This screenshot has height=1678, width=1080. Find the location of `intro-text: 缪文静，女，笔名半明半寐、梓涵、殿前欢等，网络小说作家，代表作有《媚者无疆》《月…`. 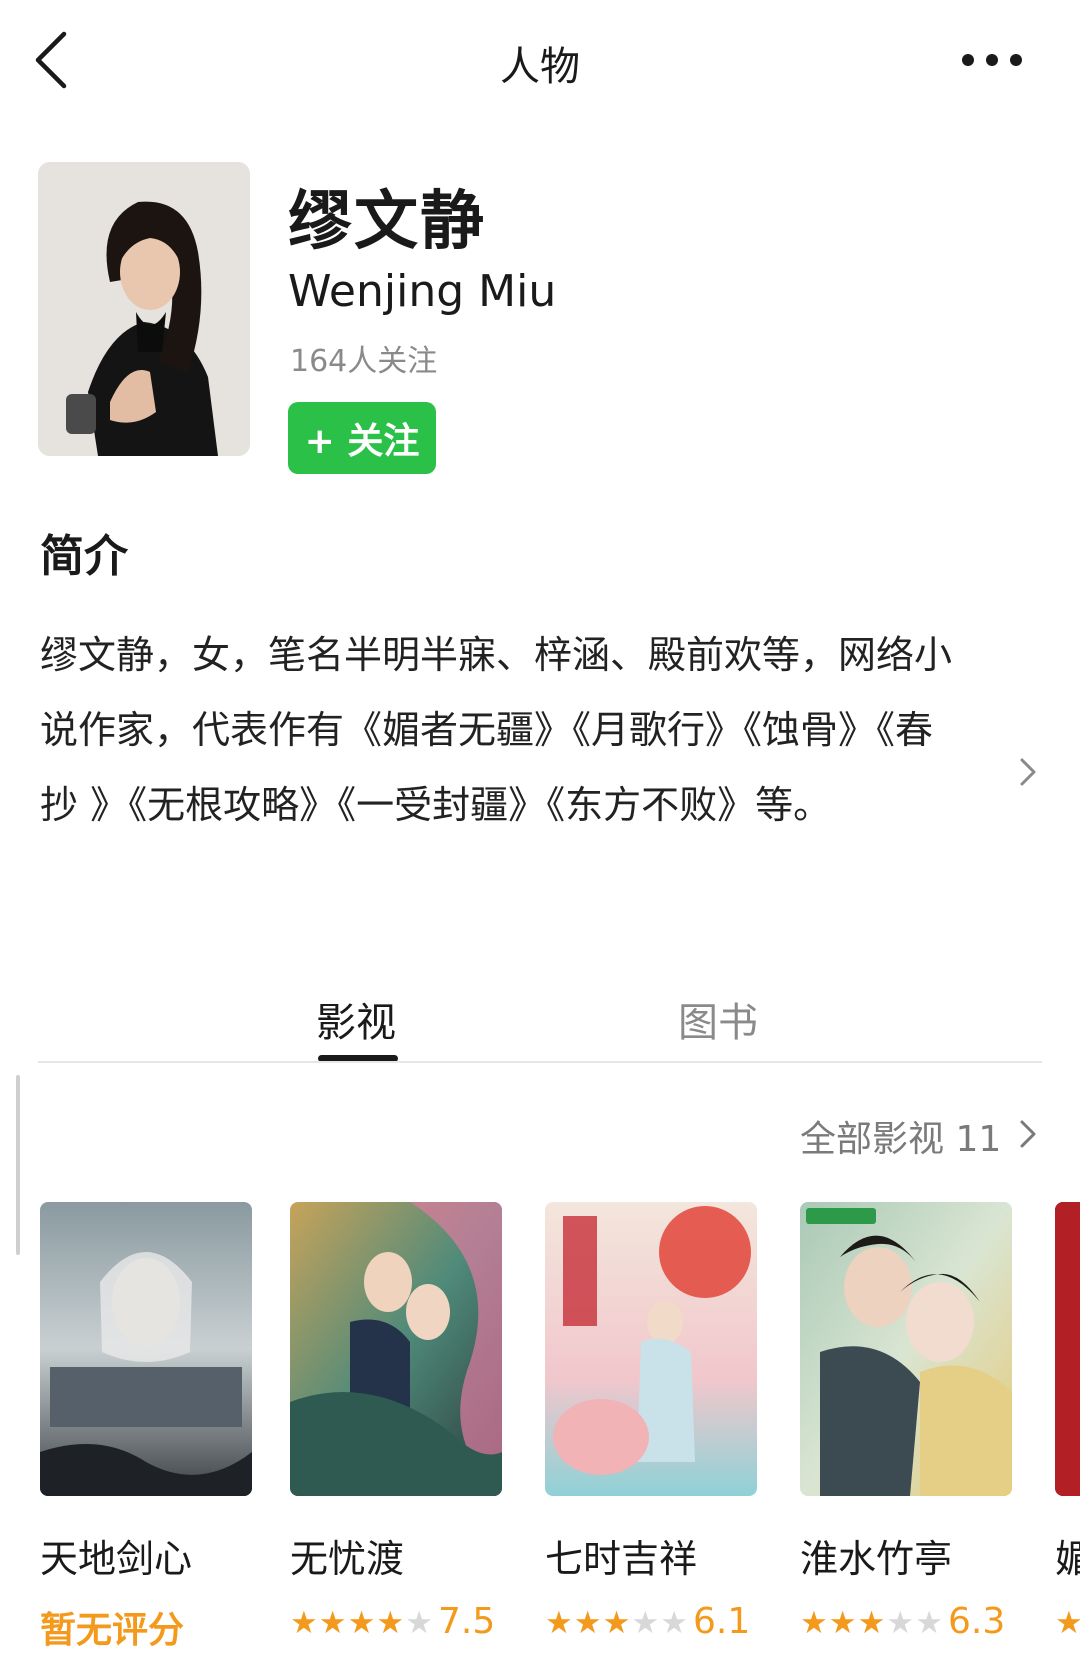

intro-text: 缪文静，女，笔名半明半寐、梓涵、殿前欢等，网络小说作家，代表作有《媚者无疆》《月… is located at coordinates (500, 730).